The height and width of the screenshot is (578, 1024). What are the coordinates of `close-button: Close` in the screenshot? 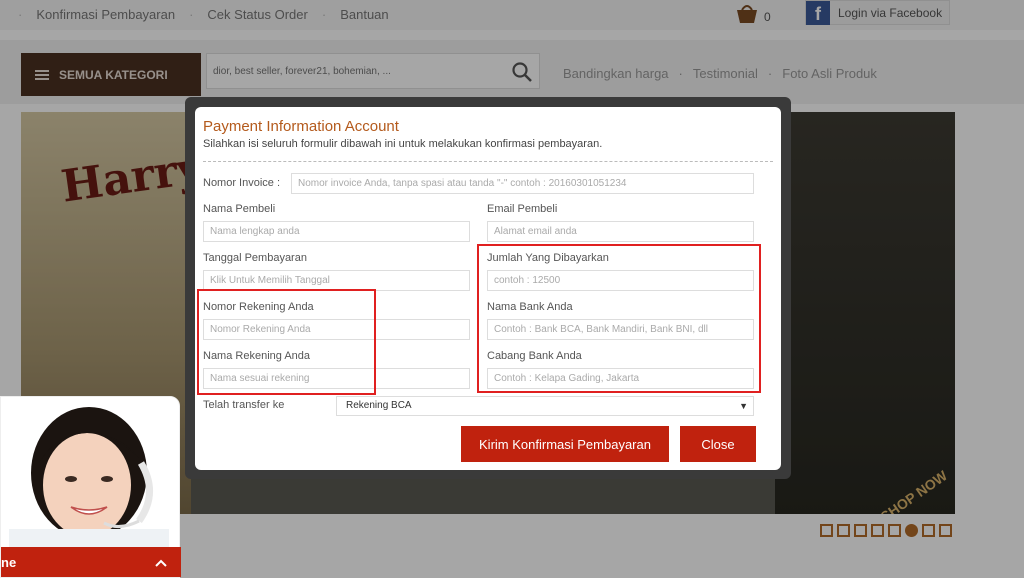 It's located at (718, 444).